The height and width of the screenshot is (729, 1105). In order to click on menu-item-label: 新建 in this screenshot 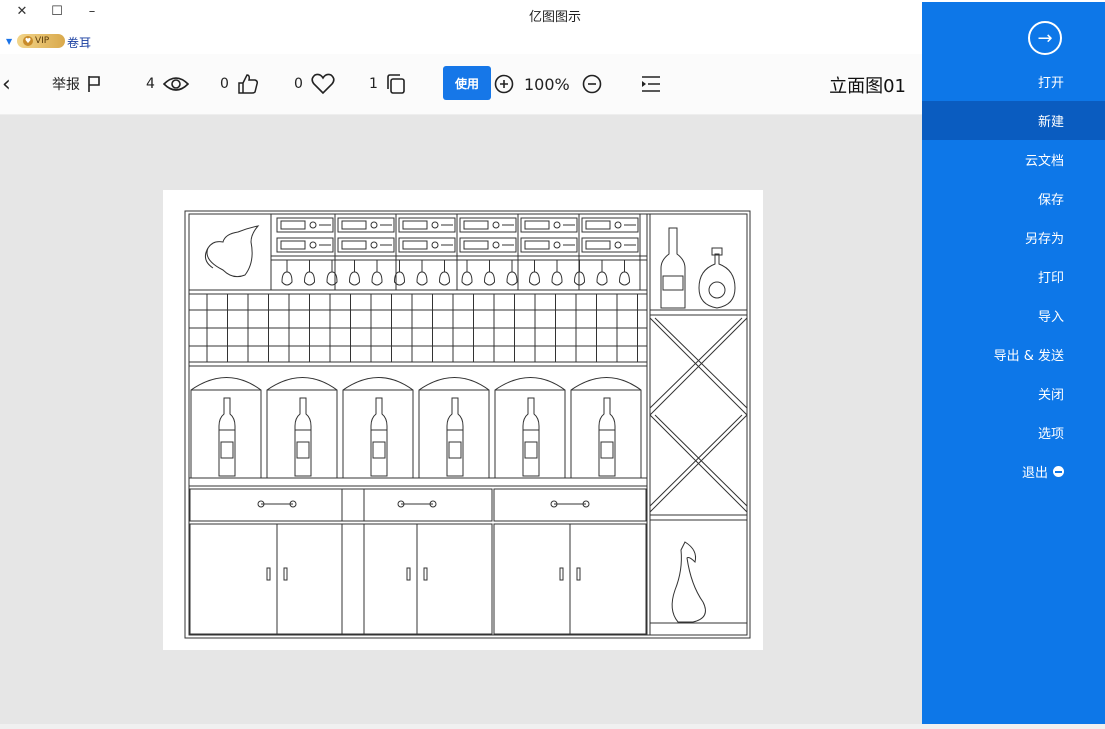, I will do `click(1050, 122)`.